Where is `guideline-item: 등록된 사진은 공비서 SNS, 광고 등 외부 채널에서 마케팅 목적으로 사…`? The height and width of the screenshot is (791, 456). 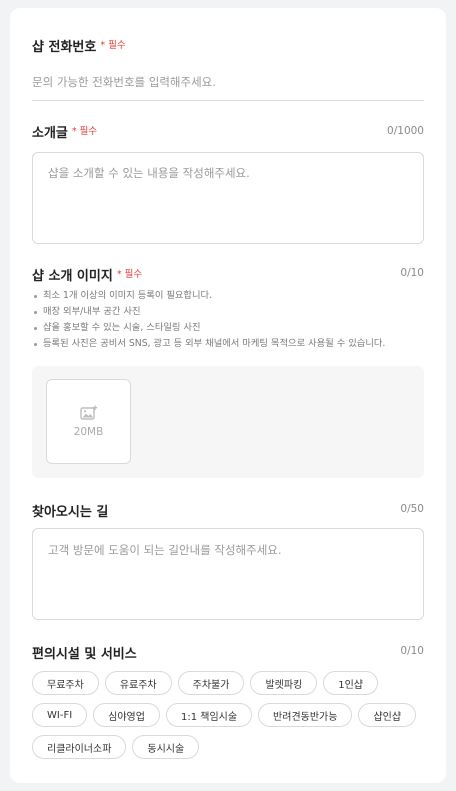
guideline-item: 등록된 사진은 공비서 SNS, 광고 등 외부 채널에서 마케팅 목적으로 사… is located at coordinates (209, 344).